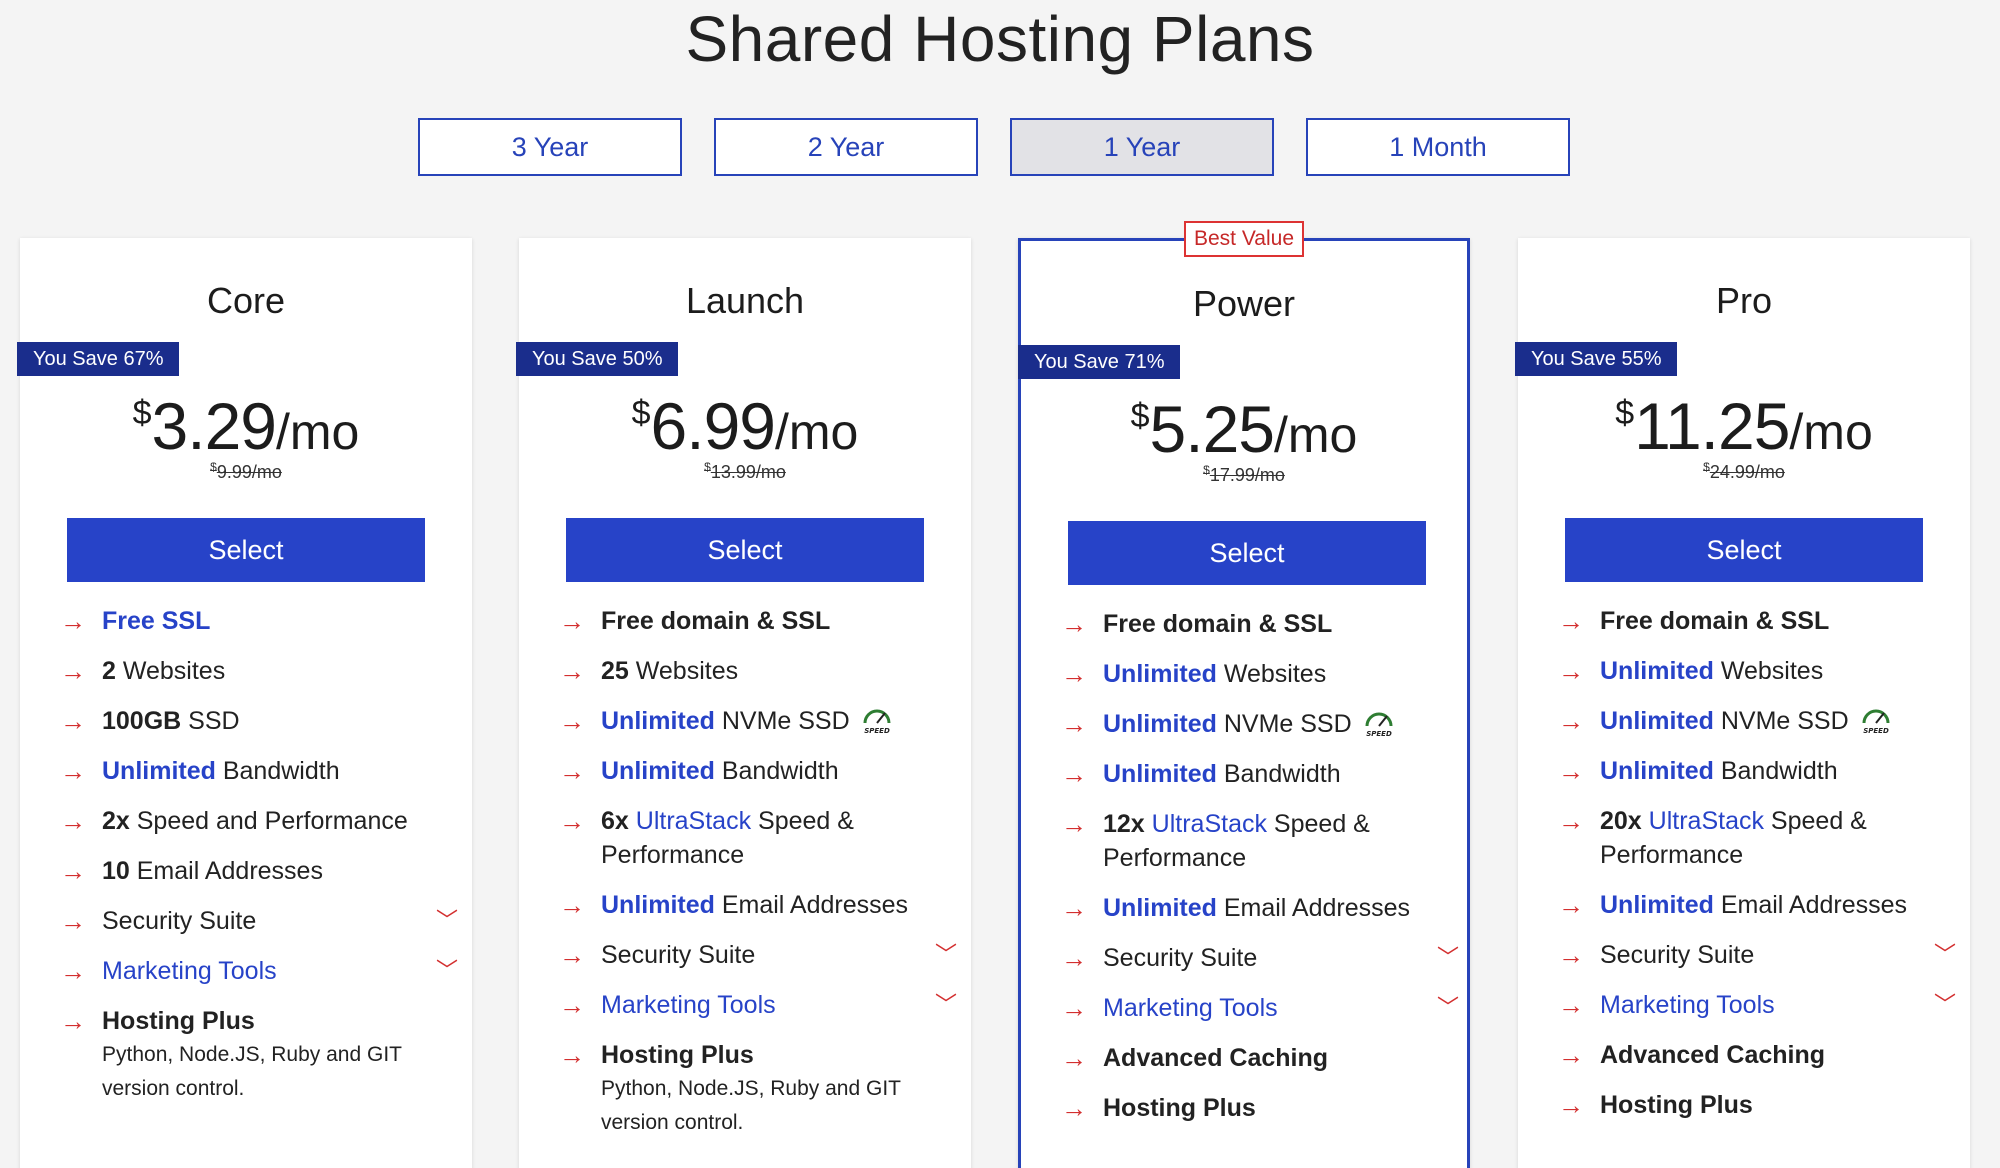  Describe the element at coordinates (1140, 416) in the screenshot. I see `currency-symbol: $` at that location.